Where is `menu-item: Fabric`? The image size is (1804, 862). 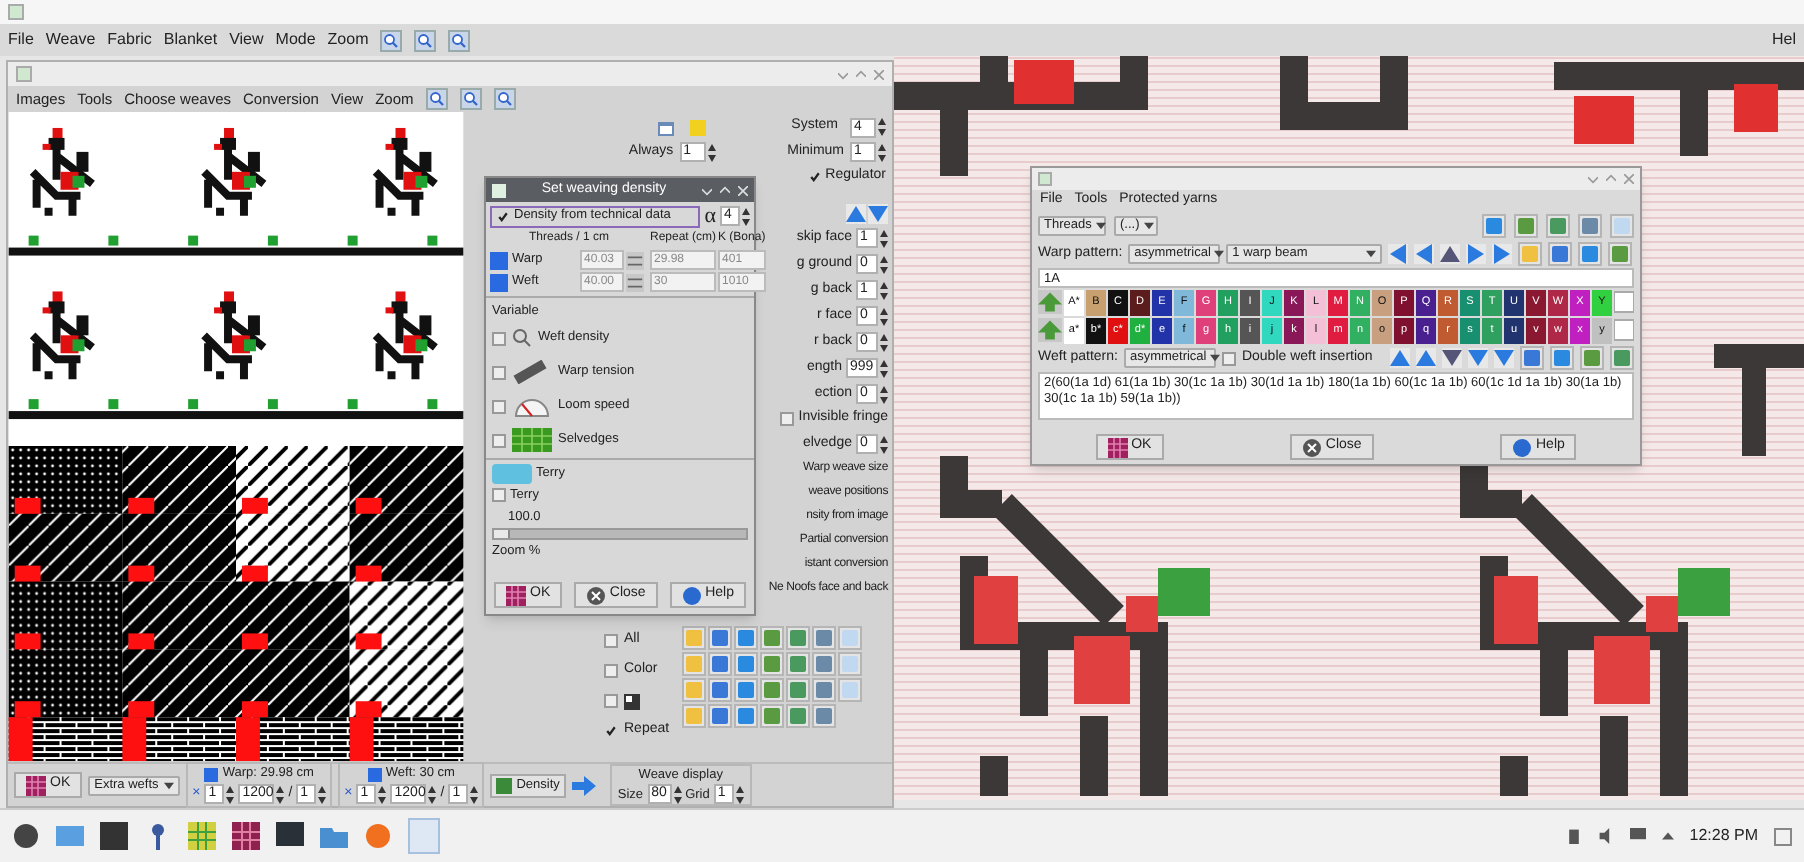 menu-item: Fabric is located at coordinates (129, 40).